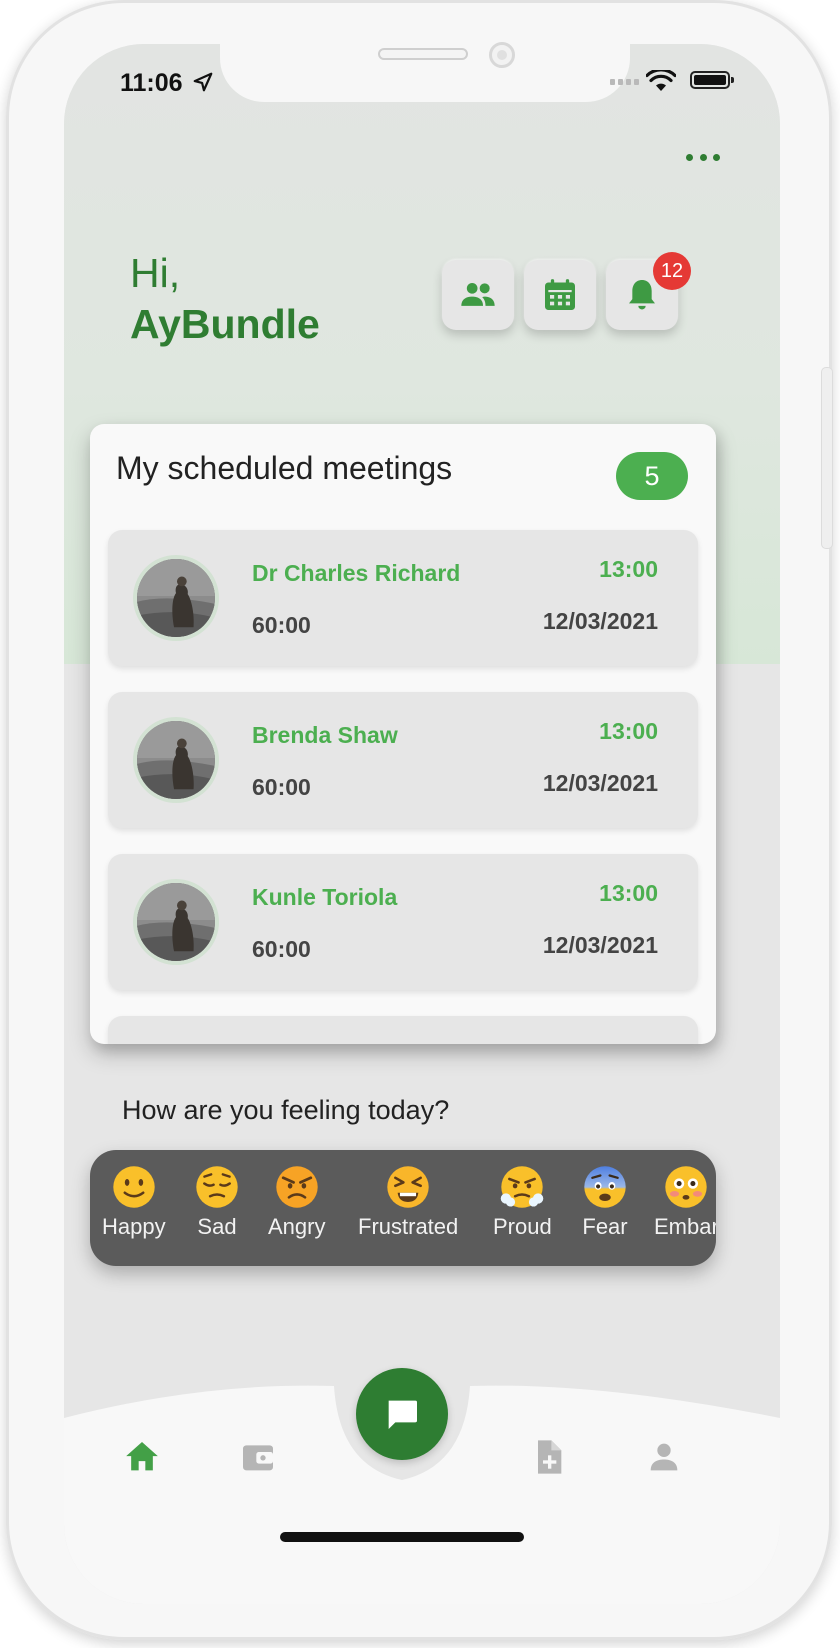  What do you see at coordinates (522, 1187) in the screenshot?
I see `triumph-emoji-icon` at bounding box center [522, 1187].